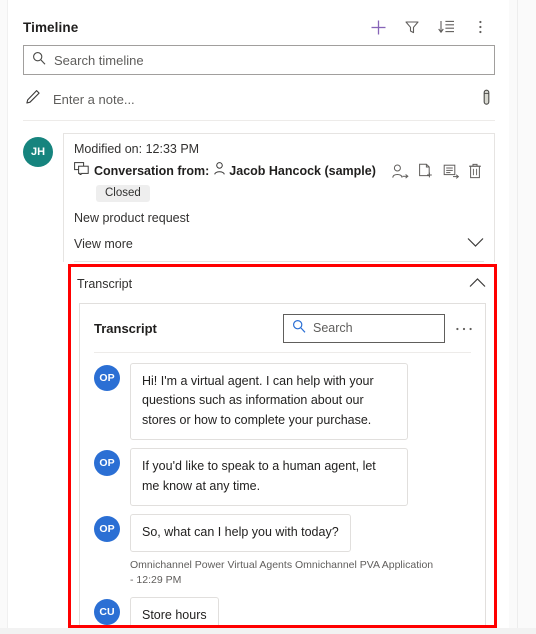  What do you see at coordinates (464, 328) in the screenshot?
I see `more-horizontal-icon` at bounding box center [464, 328].